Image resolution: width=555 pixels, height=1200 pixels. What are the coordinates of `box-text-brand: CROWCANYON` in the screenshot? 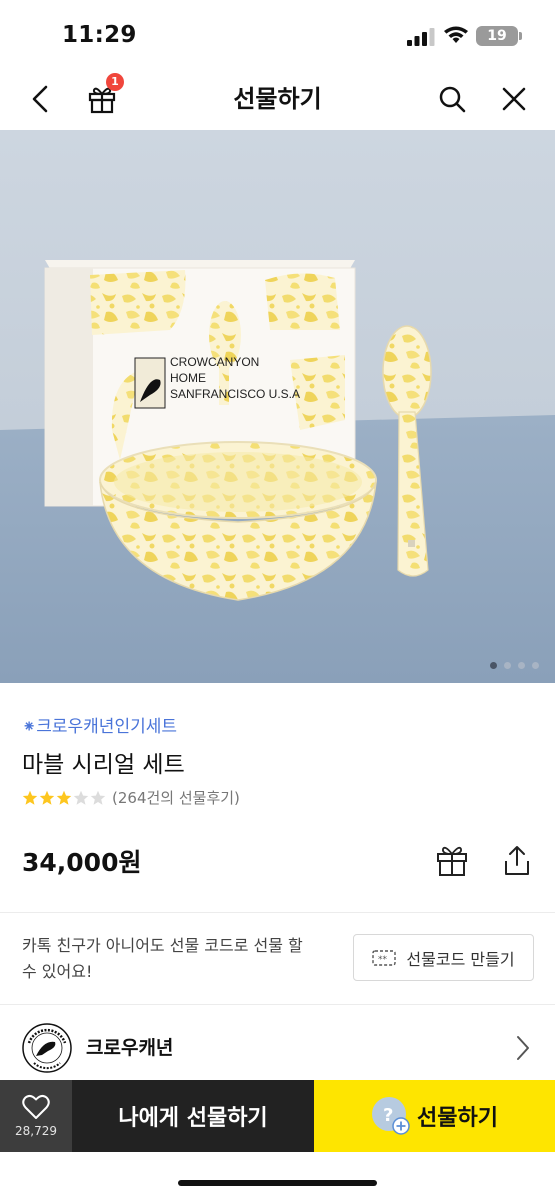 It's located at (214, 362).